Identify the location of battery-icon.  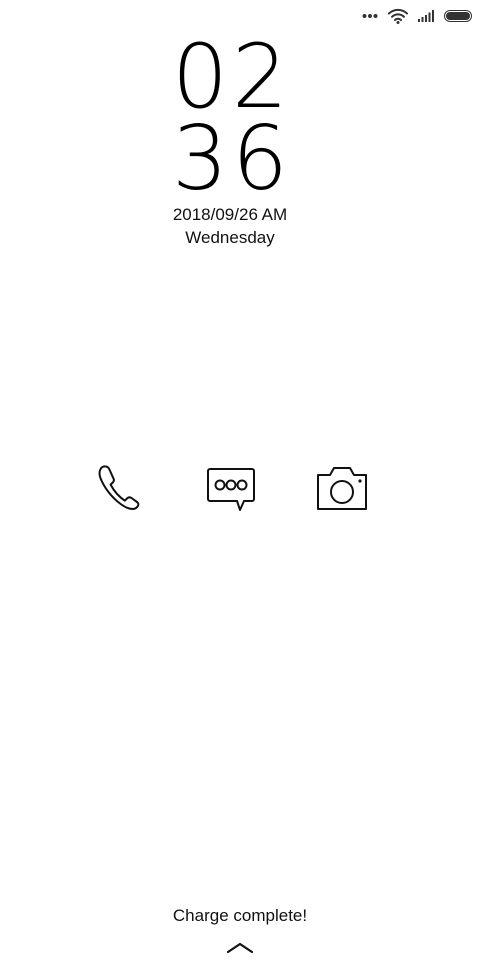
(458, 16).